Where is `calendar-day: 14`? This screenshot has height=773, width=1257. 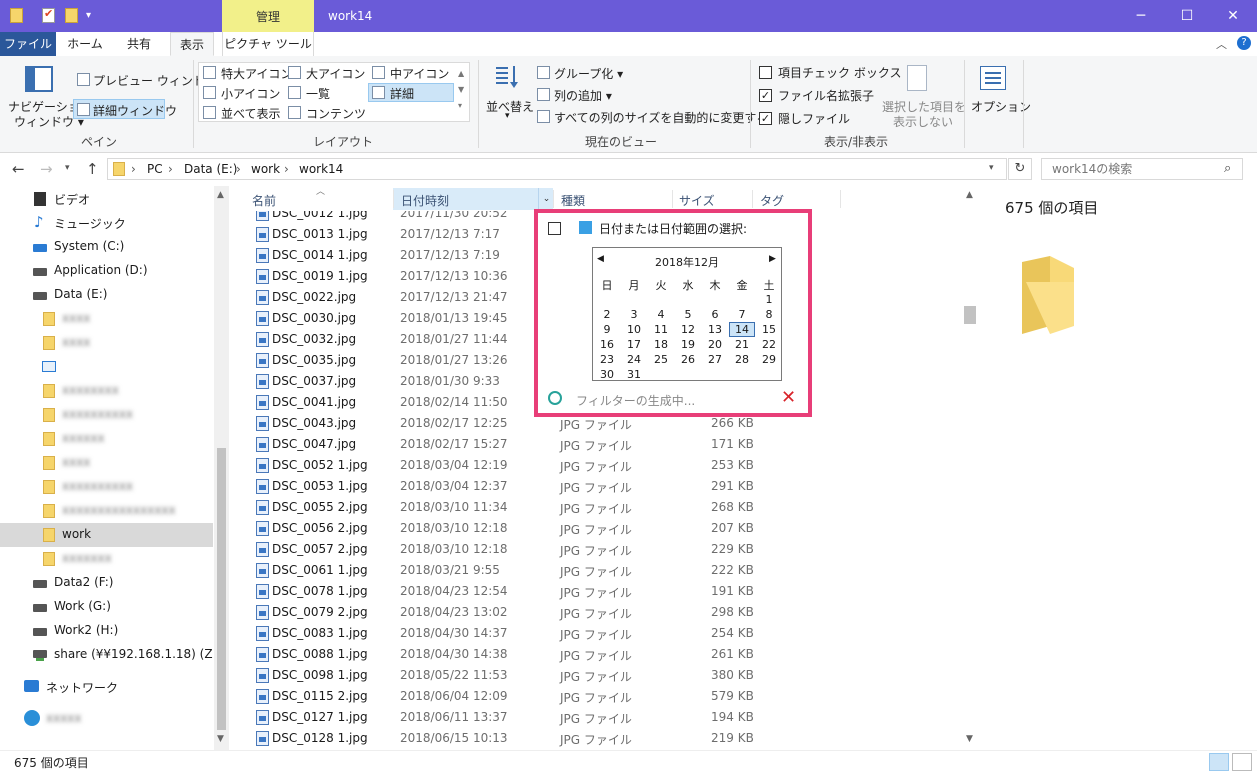
calendar-day: 14 is located at coordinates (742, 329).